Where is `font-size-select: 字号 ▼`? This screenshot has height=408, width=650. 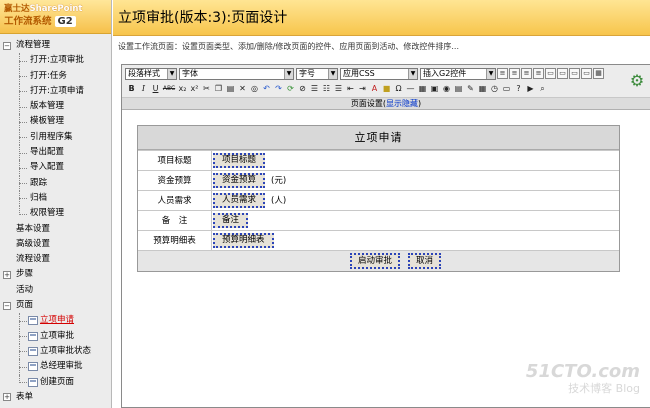
font-size-select: 字号 ▼ is located at coordinates (317, 74).